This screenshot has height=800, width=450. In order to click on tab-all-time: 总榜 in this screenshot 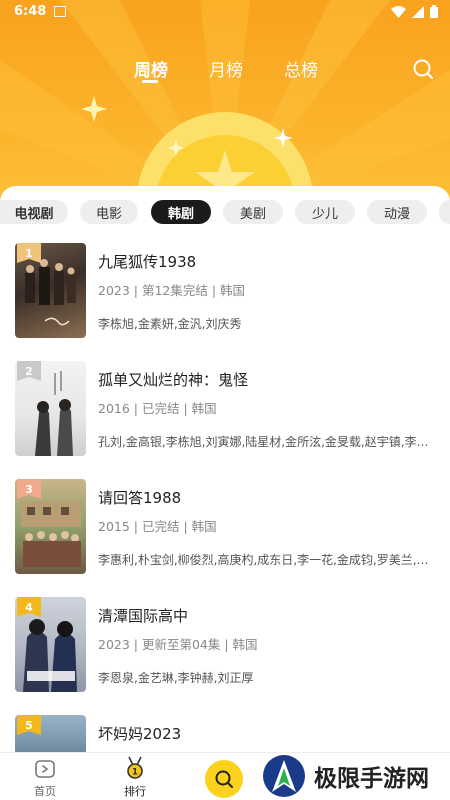, I will do `click(301, 68)`.